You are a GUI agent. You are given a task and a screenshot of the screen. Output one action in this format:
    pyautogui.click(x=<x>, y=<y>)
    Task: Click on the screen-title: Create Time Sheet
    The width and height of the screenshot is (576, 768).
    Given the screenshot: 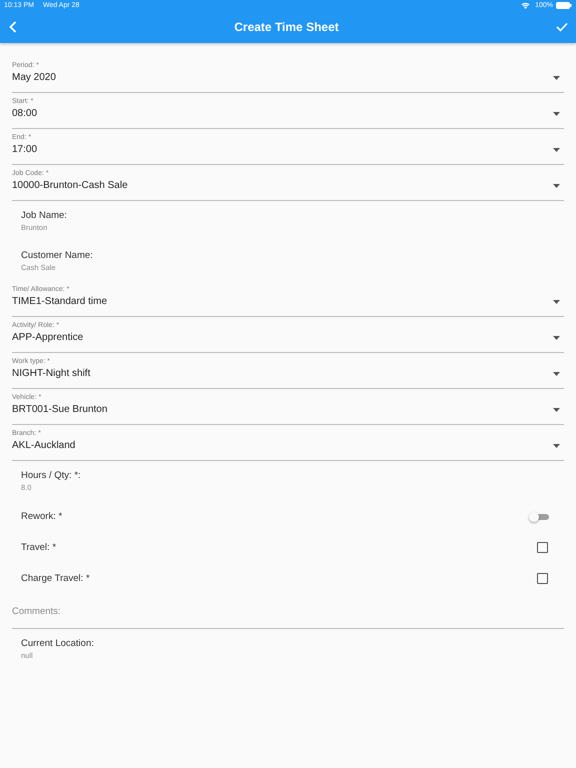 What is the action you would take?
    pyautogui.click(x=286, y=27)
    